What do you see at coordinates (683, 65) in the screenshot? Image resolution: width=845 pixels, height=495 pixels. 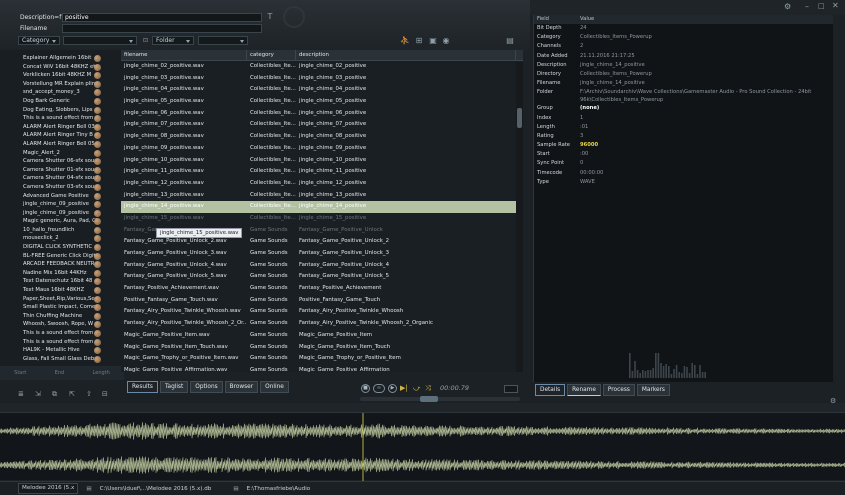 I see `property-row: Description jingle_chime_14_positive` at bounding box center [683, 65].